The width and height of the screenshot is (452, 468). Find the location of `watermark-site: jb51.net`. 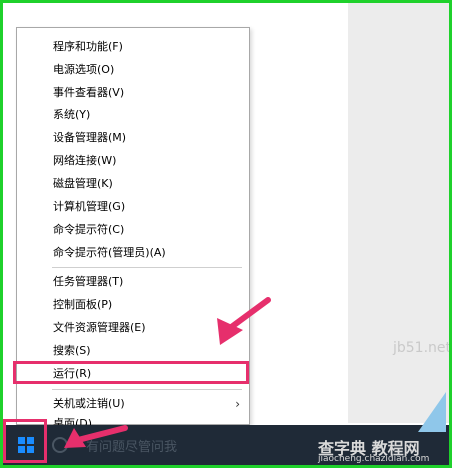

watermark-site: jb51.net is located at coordinates (422, 348).